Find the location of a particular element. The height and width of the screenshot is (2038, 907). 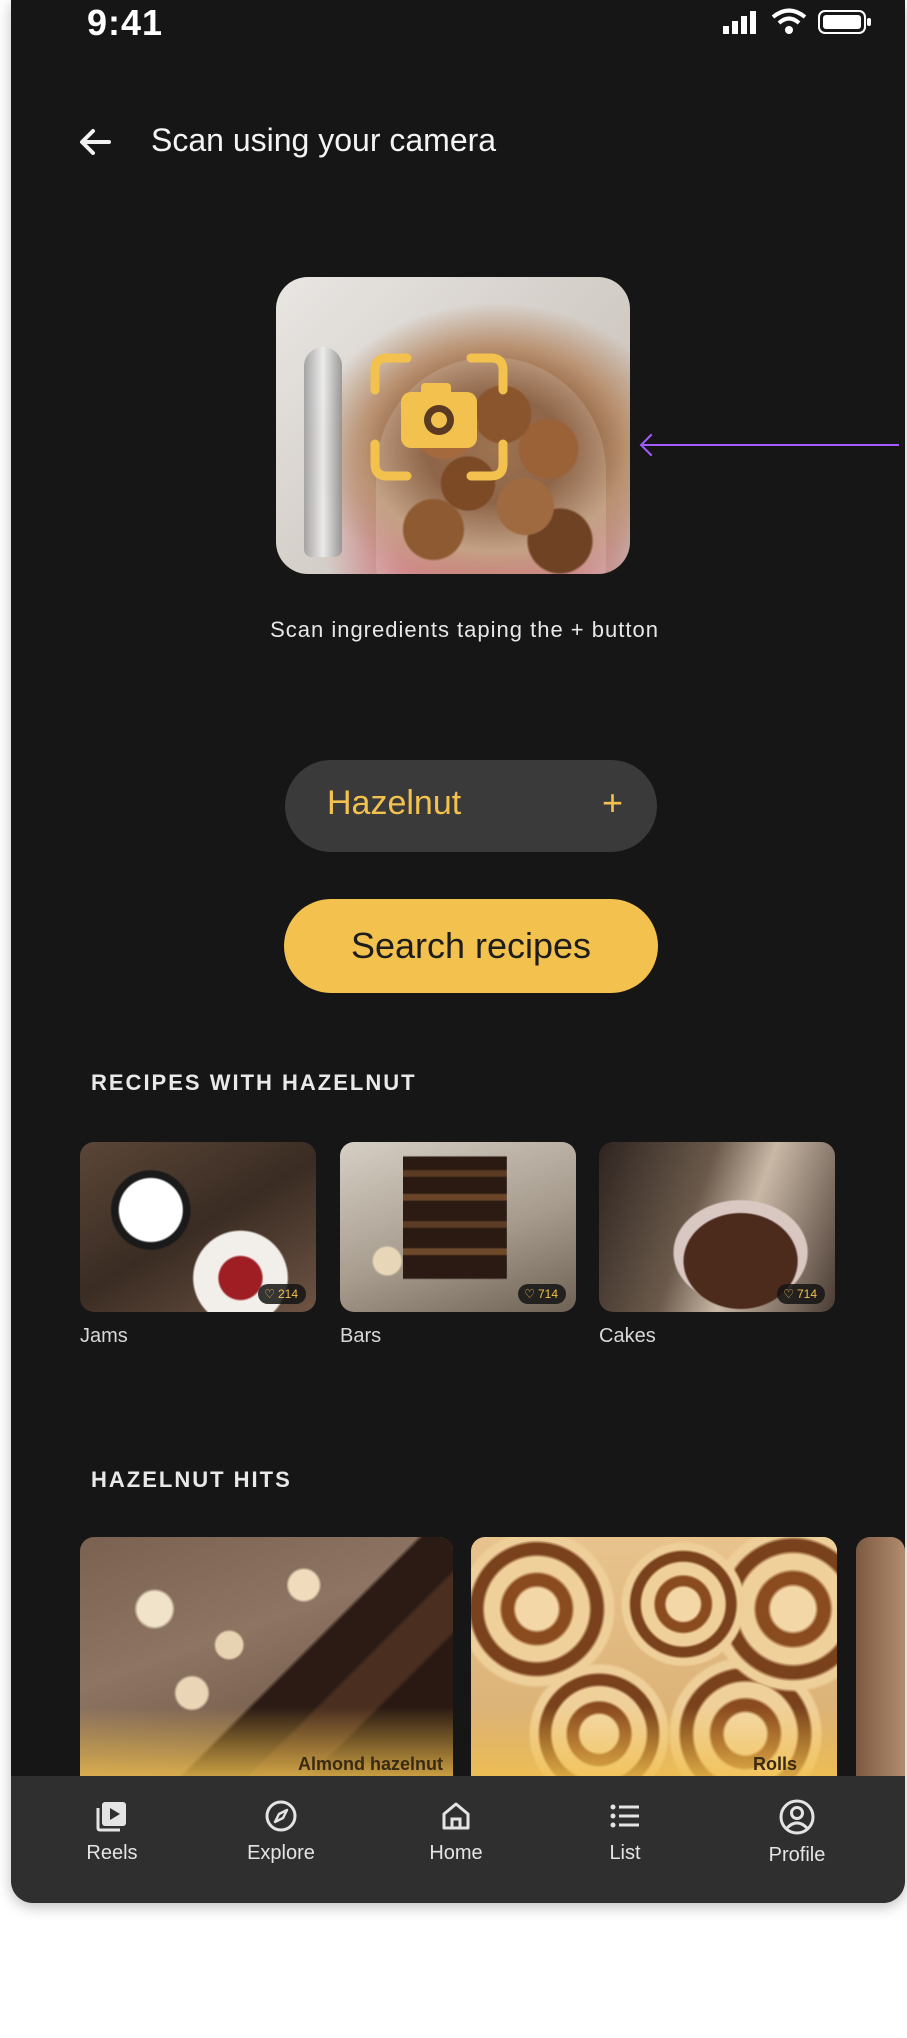

recipe-label: Cakes is located at coordinates (627, 1336).